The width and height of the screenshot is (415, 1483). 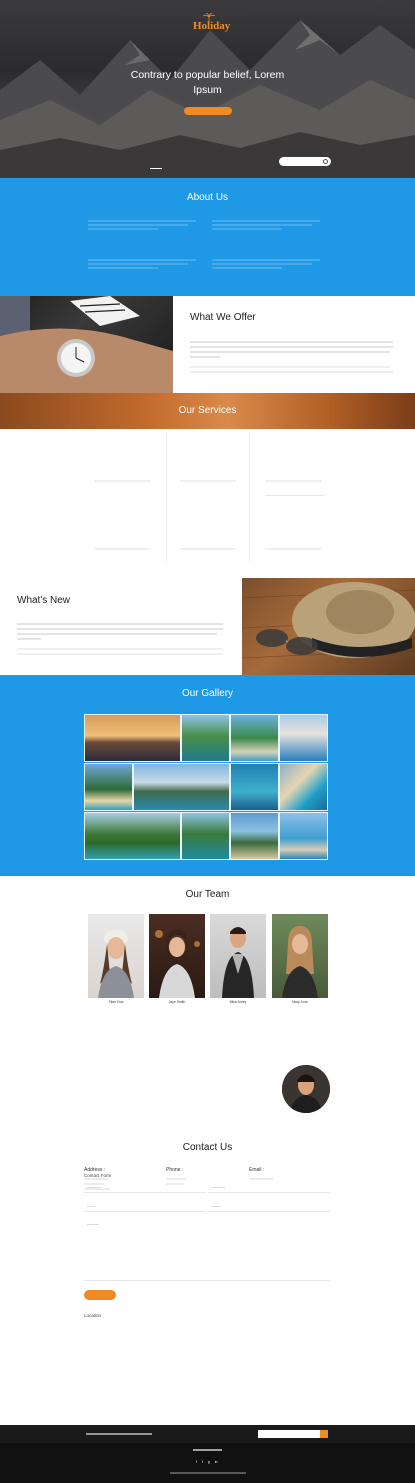 I want to click on team-member-name: Mary Jone, so click(x=300, y=1002).